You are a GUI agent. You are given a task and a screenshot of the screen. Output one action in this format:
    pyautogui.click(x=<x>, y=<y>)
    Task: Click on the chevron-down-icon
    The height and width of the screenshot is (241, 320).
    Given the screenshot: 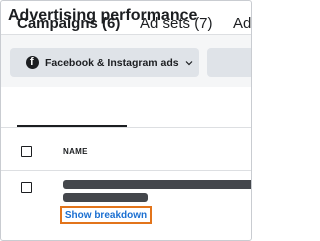 What is the action you would take?
    pyautogui.click(x=189, y=62)
    